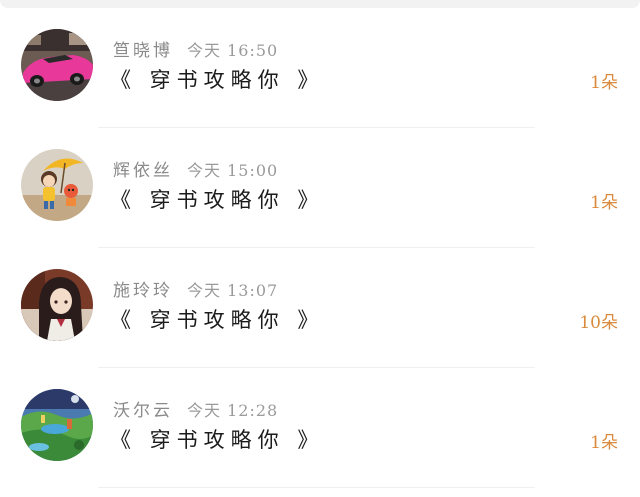 This screenshot has height=497, width=640. Describe the element at coordinates (143, 51) in the screenshot. I see `sender-name: 笪晓博` at that location.